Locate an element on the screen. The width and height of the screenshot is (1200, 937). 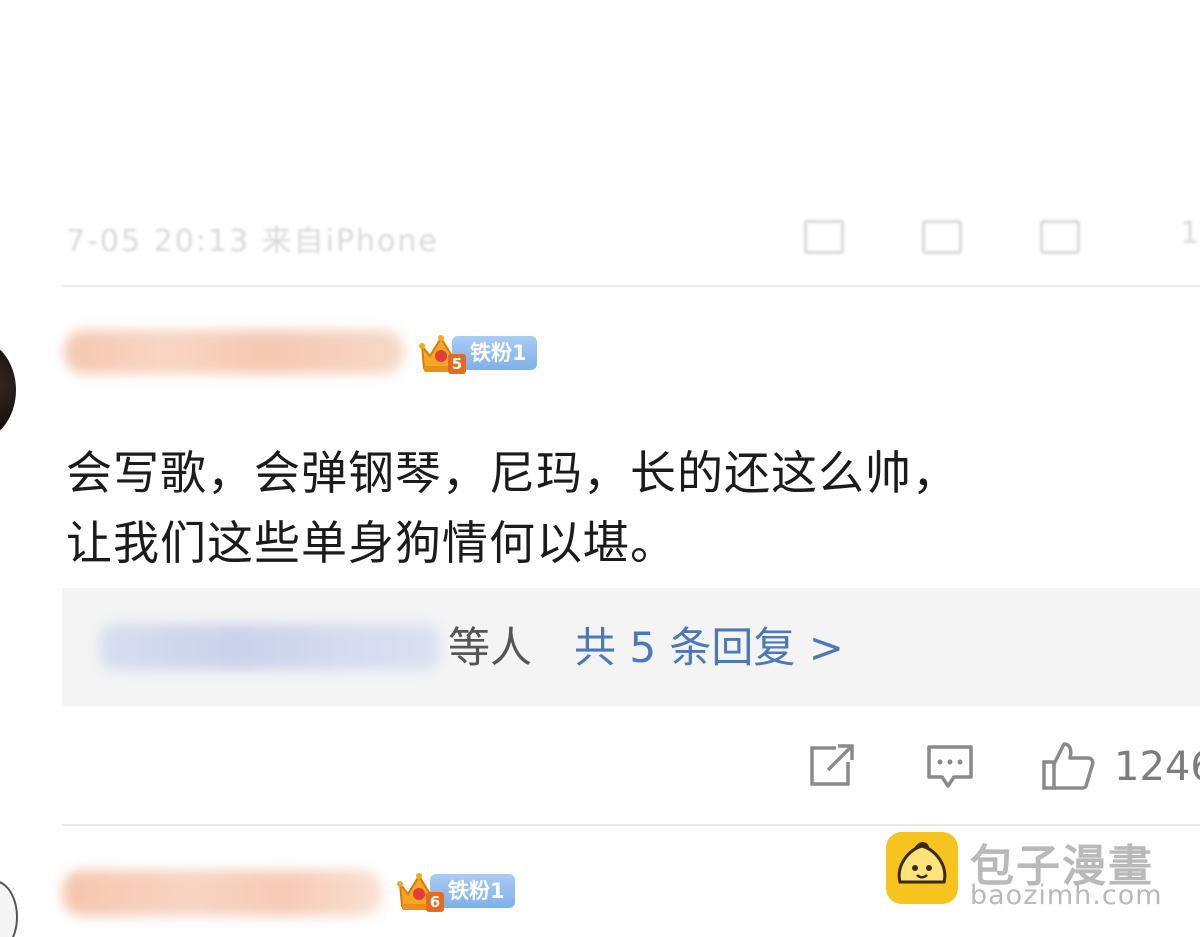
watermark: 包子漫畫 baozimh.com is located at coordinates (1036, 870).